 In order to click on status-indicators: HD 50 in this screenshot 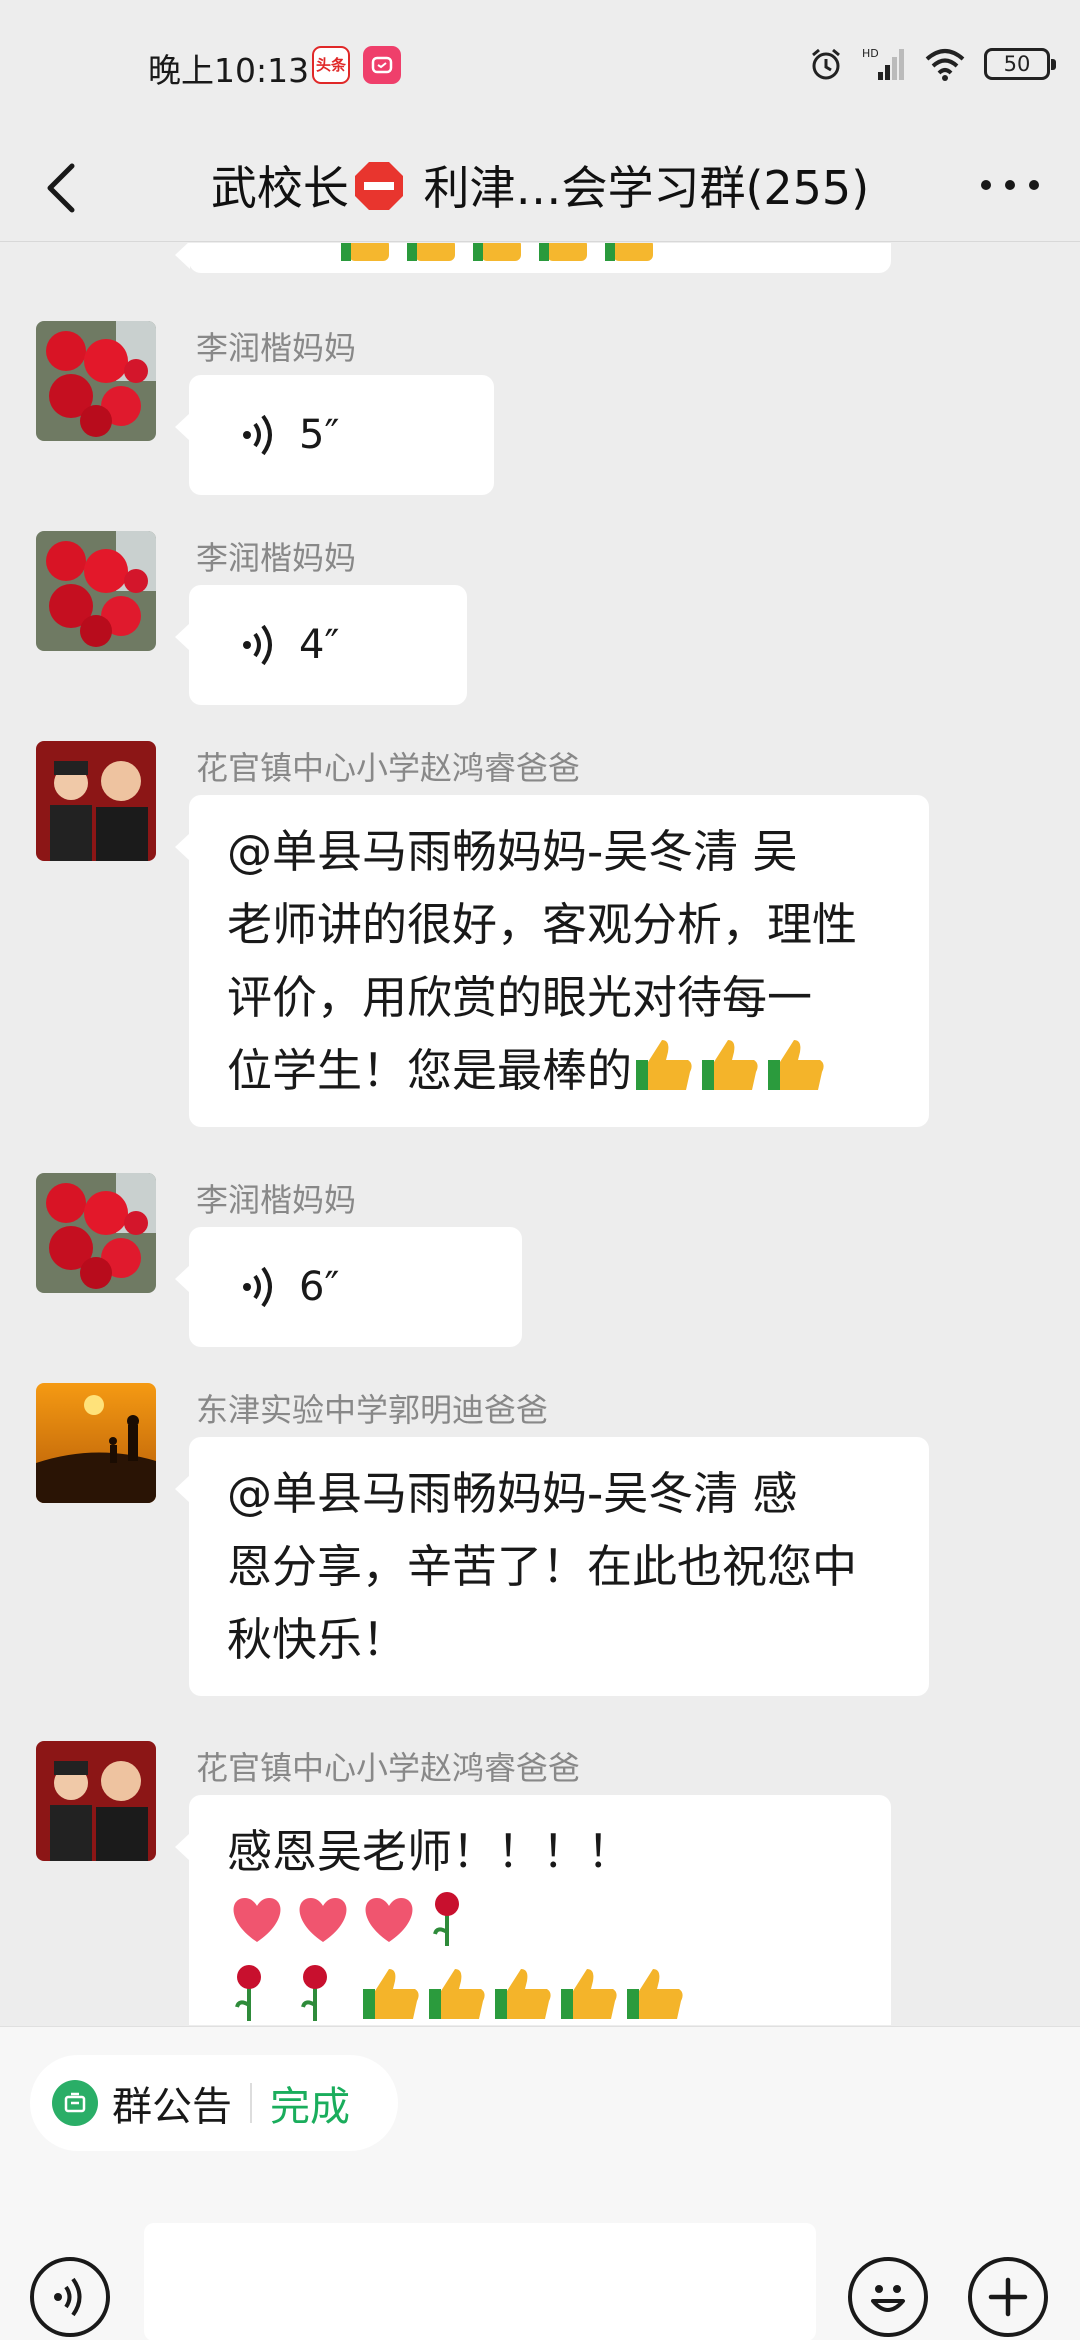, I will do `click(932, 64)`.